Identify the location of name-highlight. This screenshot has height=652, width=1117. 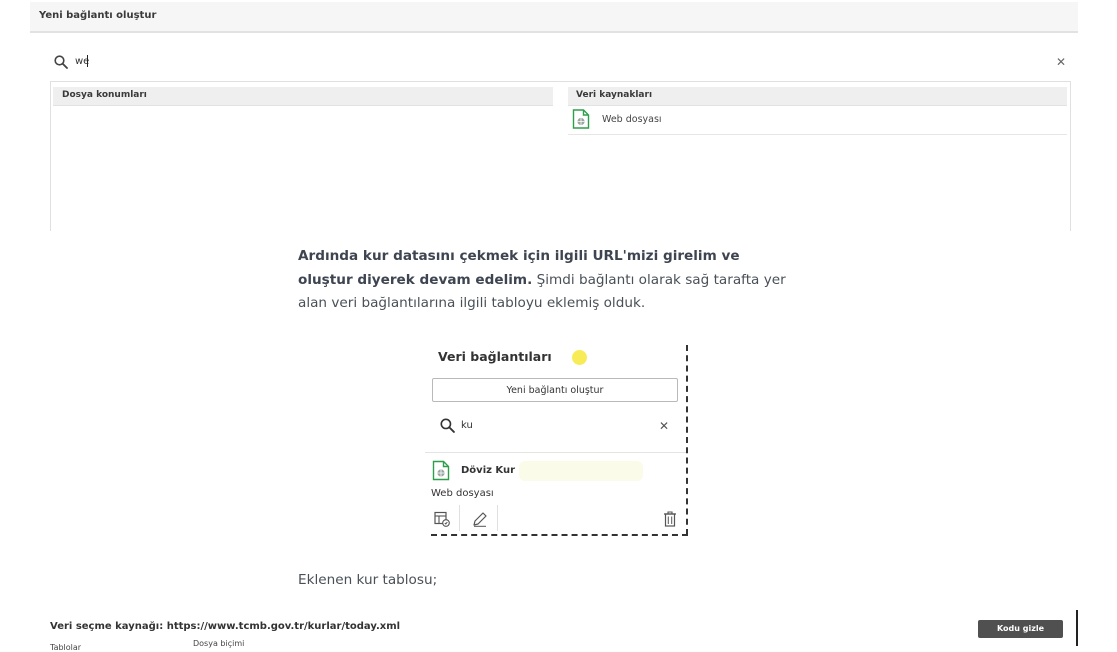
(581, 471).